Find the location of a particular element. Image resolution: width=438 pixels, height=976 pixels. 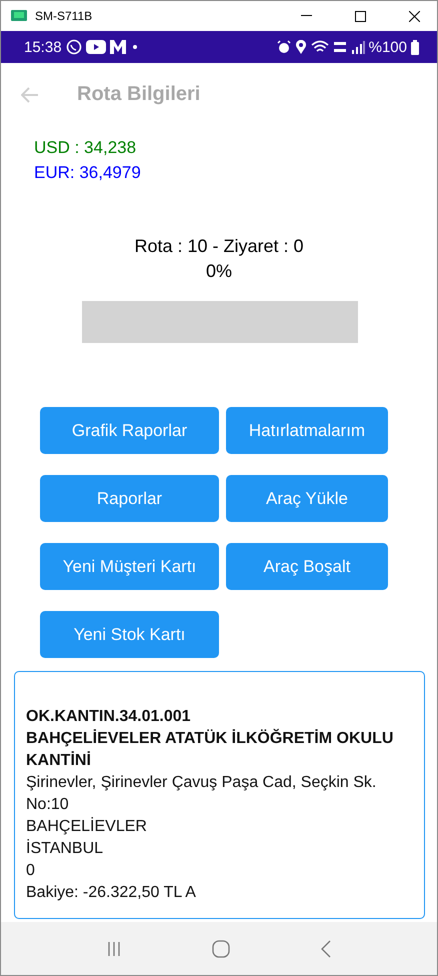

currency-rate: EUR: 36,4979 is located at coordinates (88, 173).